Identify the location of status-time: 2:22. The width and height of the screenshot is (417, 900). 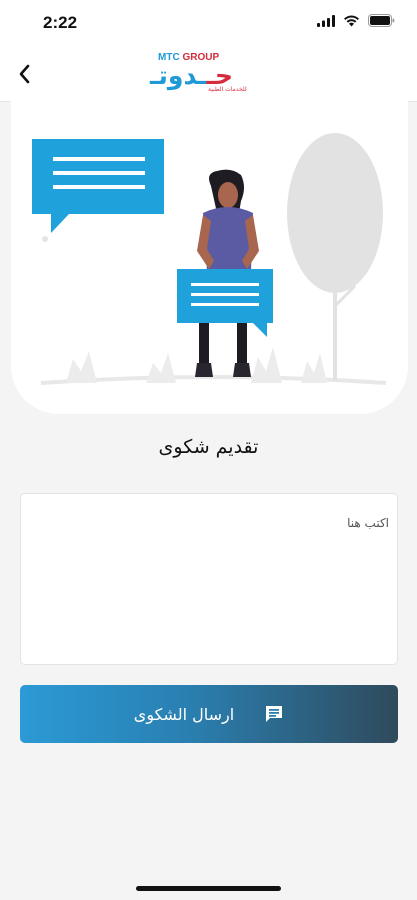
(60, 22).